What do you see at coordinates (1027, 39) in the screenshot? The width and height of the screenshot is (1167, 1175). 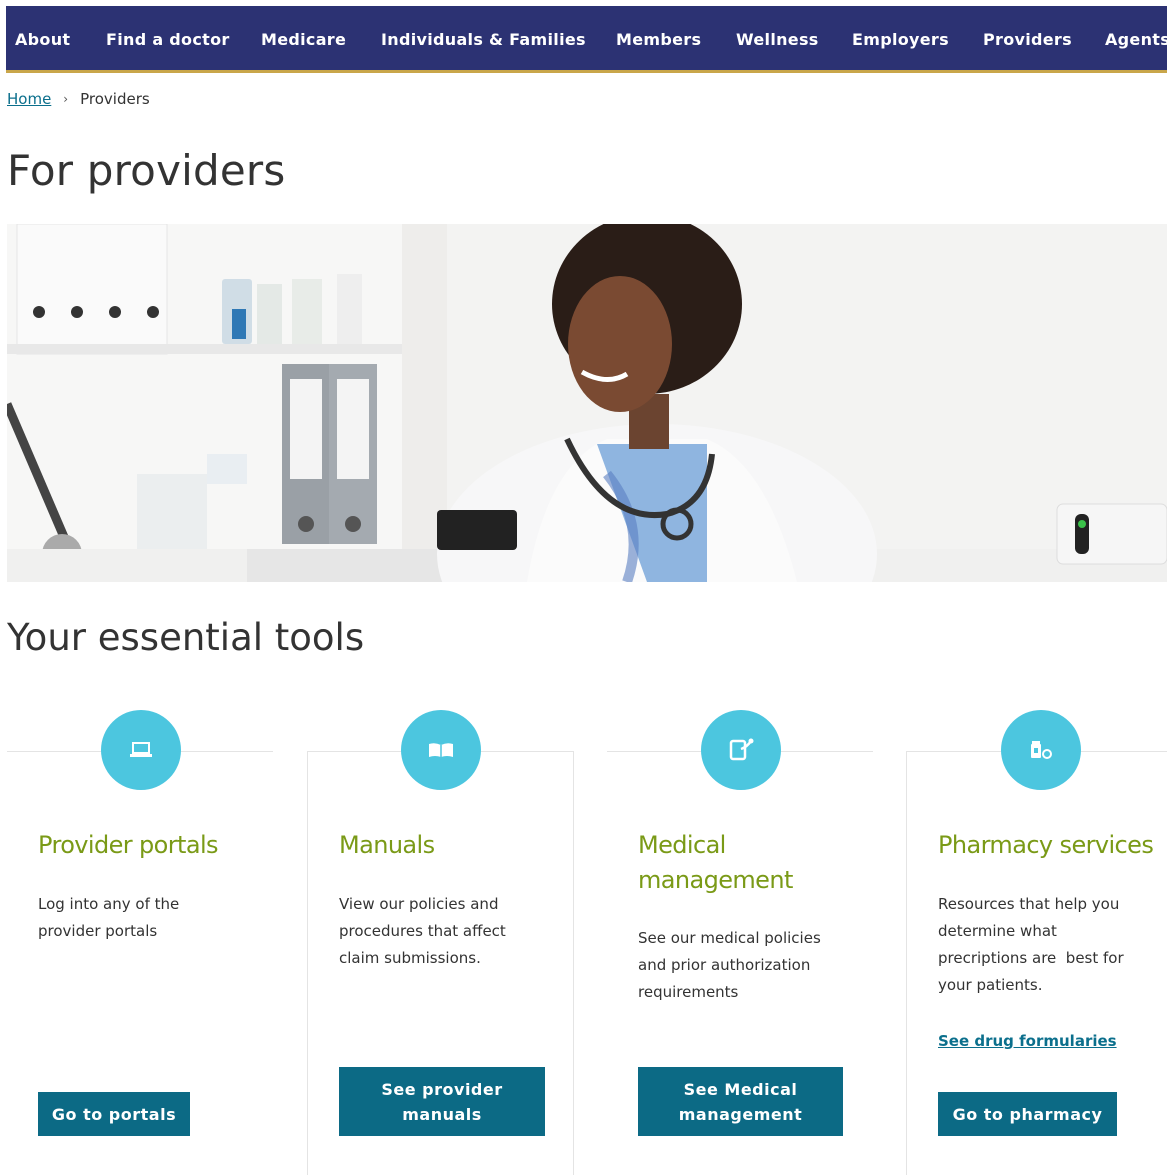 I see `nav-providers: Providers` at bounding box center [1027, 39].